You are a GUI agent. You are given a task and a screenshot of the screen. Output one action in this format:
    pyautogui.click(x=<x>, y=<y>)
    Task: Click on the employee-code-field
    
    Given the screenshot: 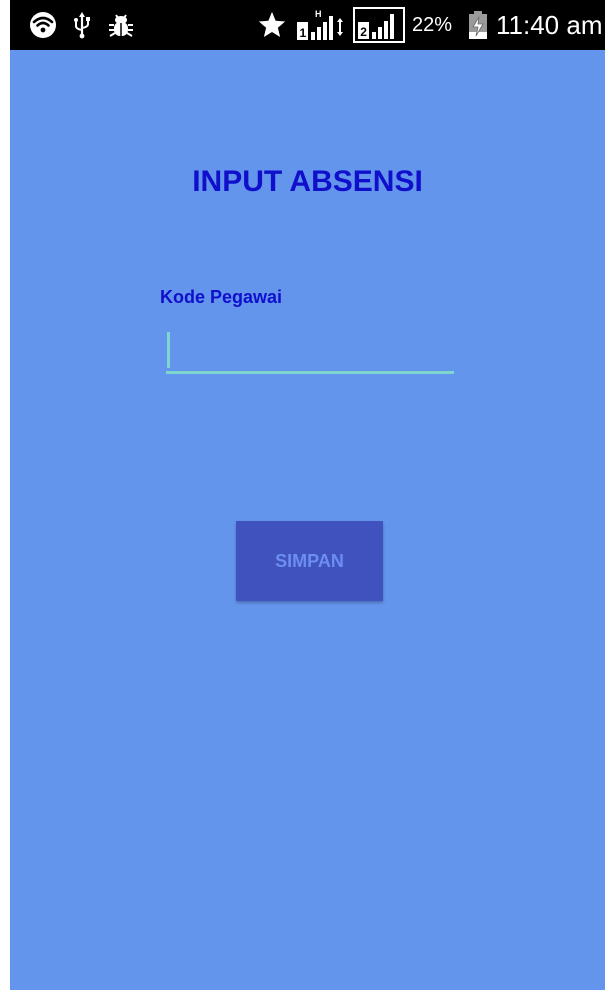 What is the action you would take?
    pyautogui.click(x=310, y=351)
    